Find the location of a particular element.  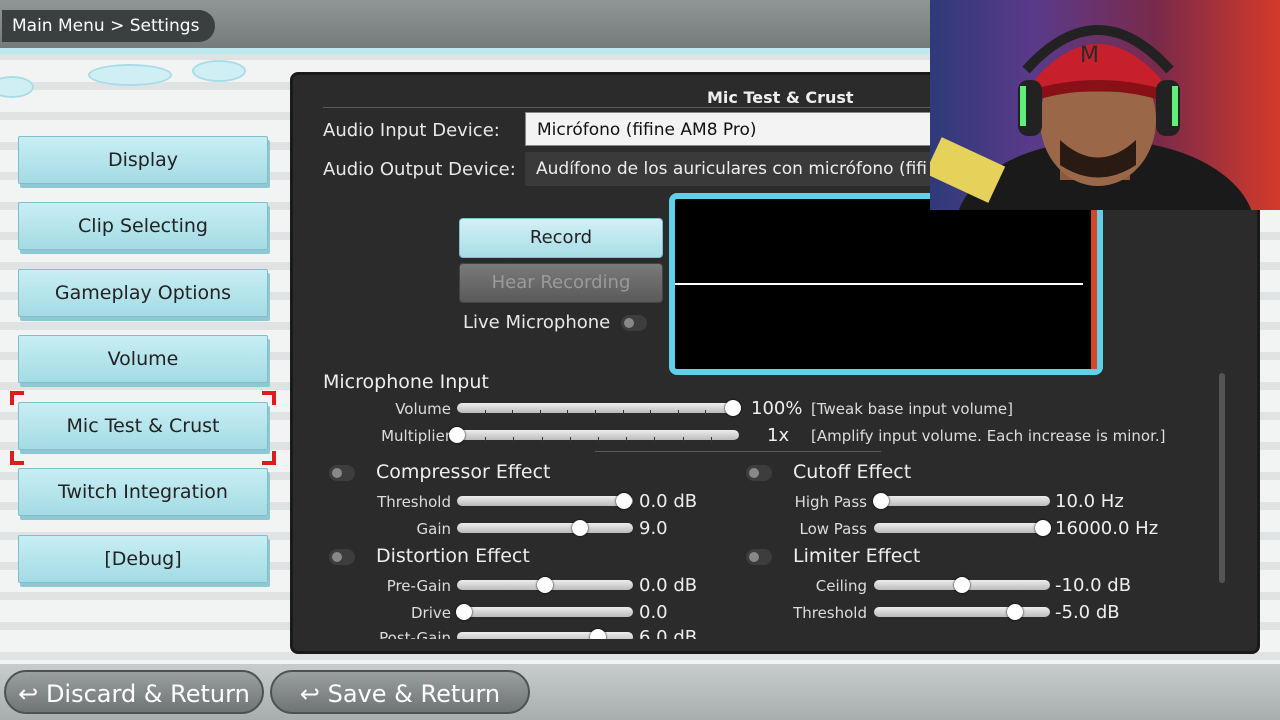

cutoff-toggle is located at coordinates (759, 473).